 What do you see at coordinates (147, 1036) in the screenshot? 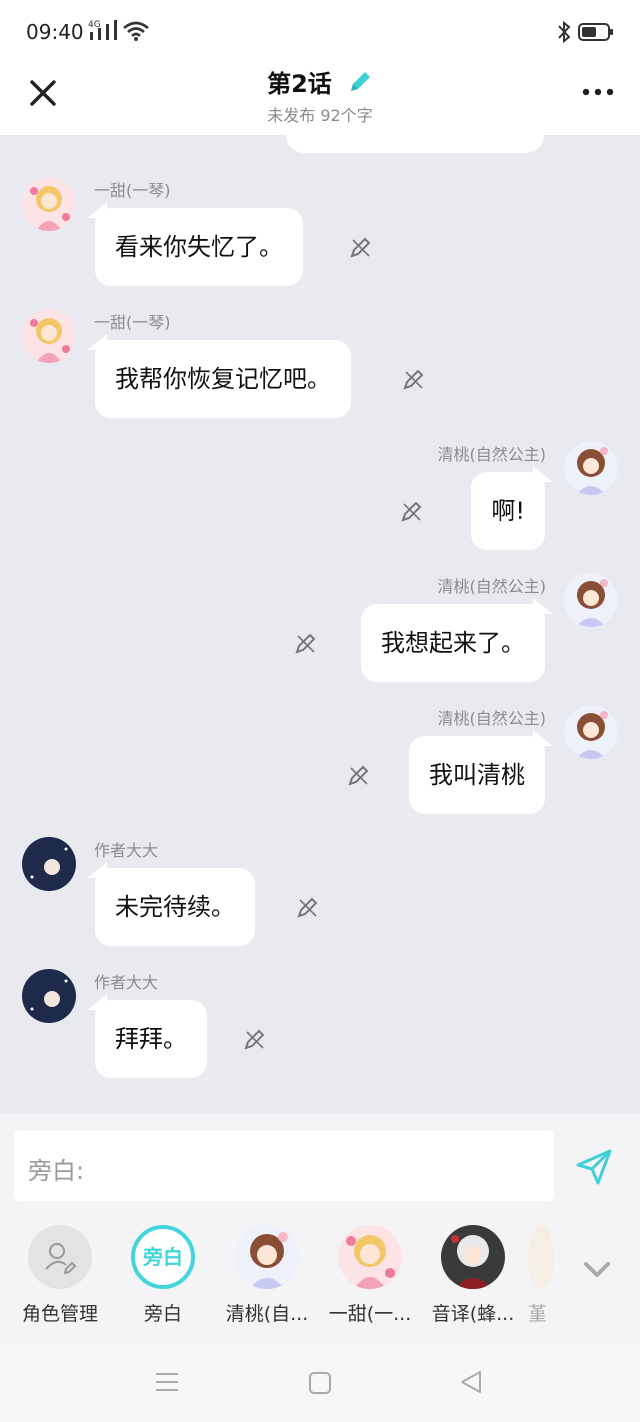
I see `message-bubble: 拜拜。` at bounding box center [147, 1036].